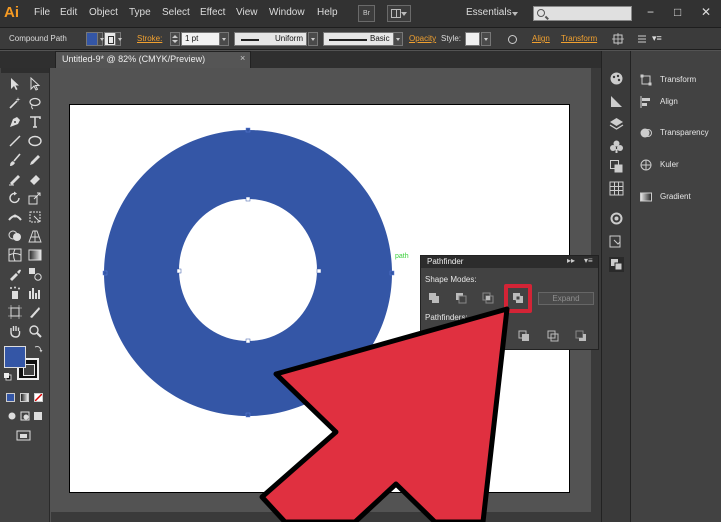 This screenshot has height=522, width=721. I want to click on tab-document: Untitled-9* @ 82% (CMYK/Preview), so click(153, 59).